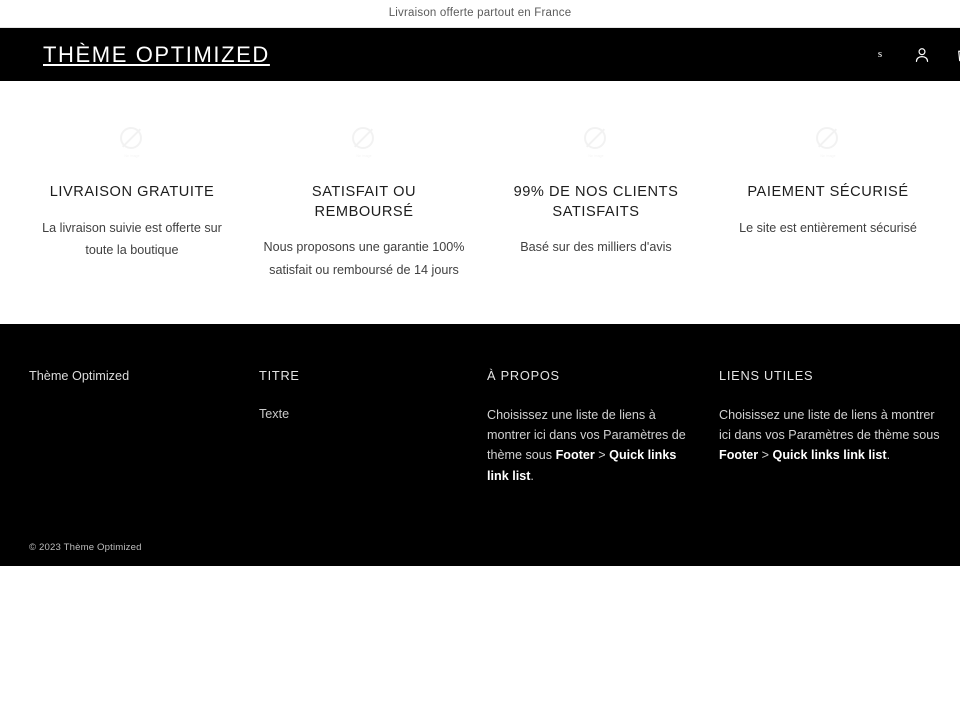 The width and height of the screenshot is (960, 720). What do you see at coordinates (79, 376) in the screenshot?
I see `footer-brand: Thème Optimized` at bounding box center [79, 376].